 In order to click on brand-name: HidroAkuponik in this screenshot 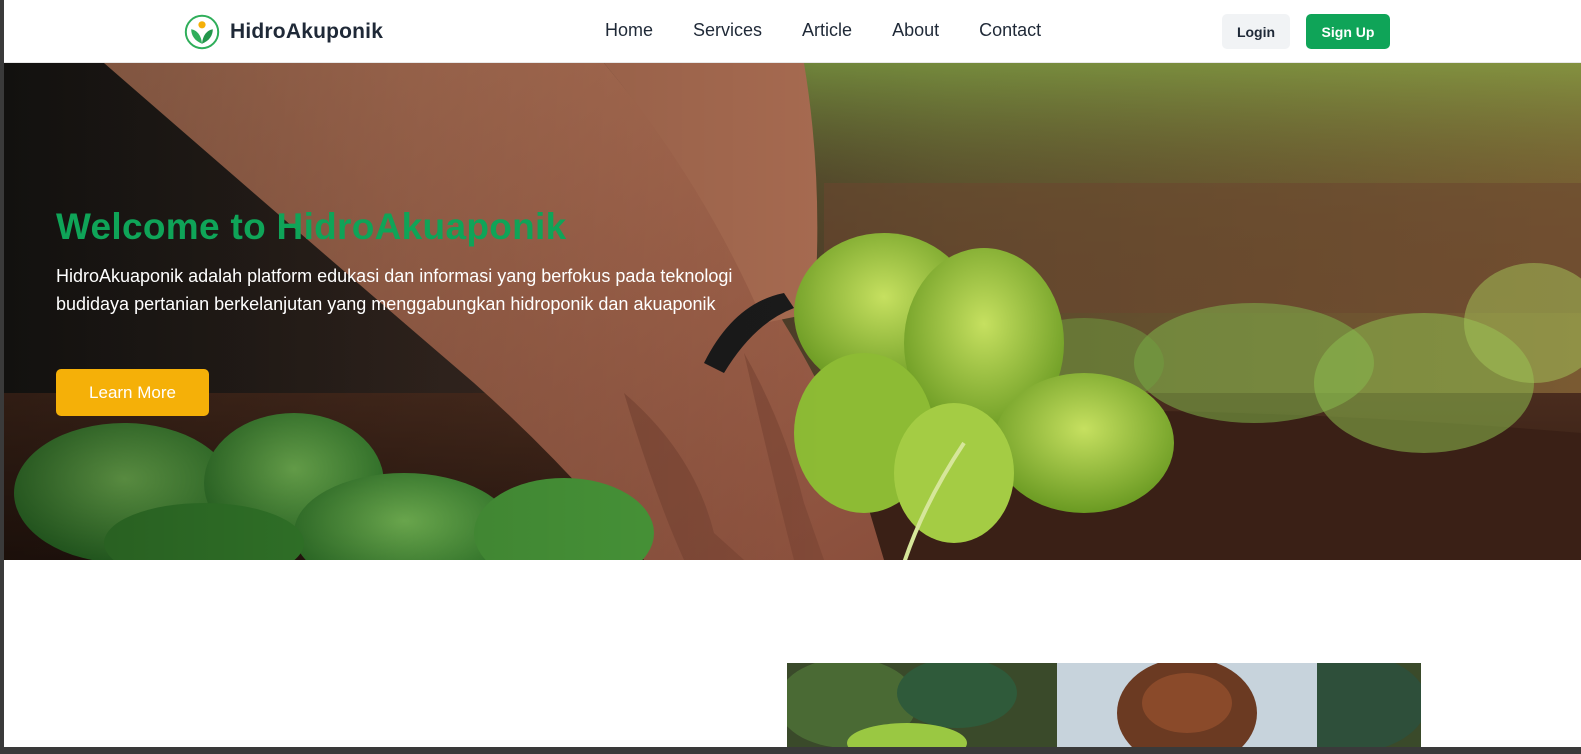, I will do `click(307, 31)`.